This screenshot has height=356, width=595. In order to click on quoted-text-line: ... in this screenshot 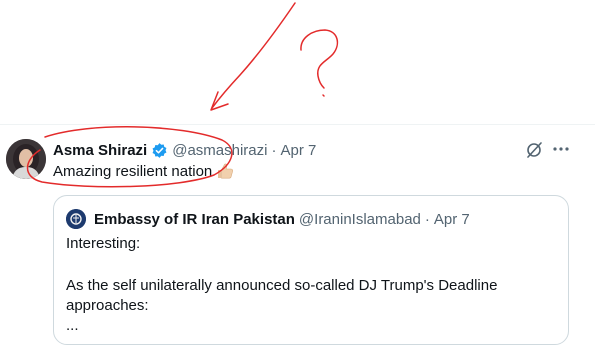, I will do `click(72, 325)`.